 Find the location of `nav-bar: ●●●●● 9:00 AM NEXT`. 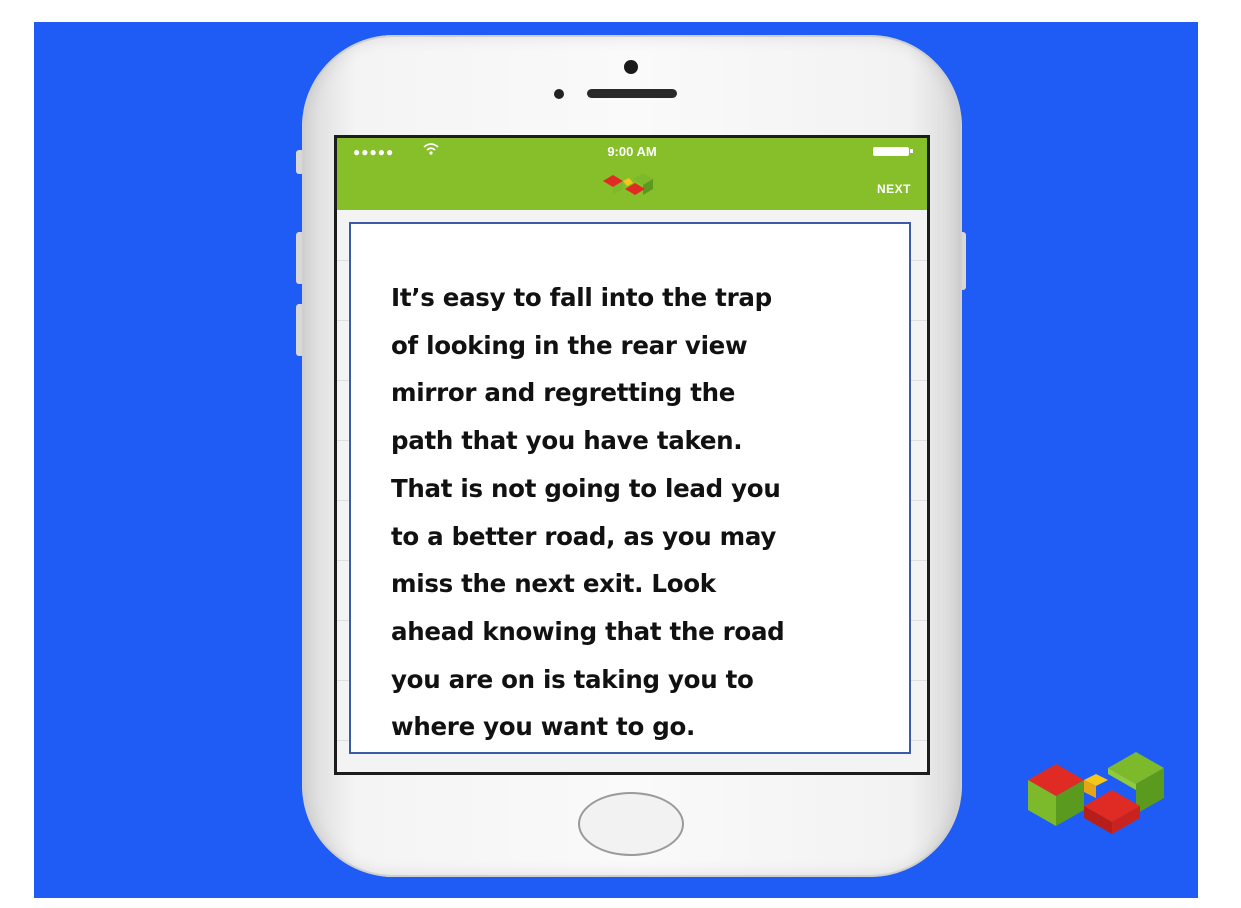

nav-bar: ●●●●● 9:00 AM NEXT is located at coordinates (632, 174).